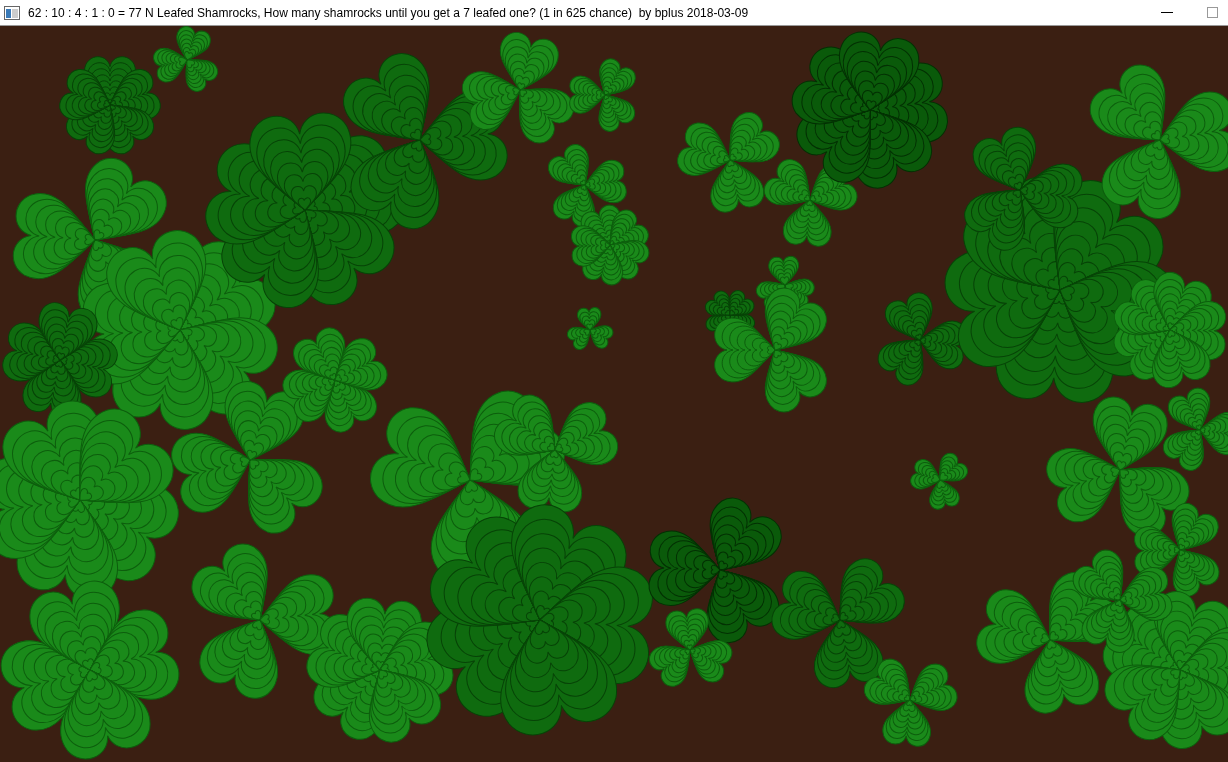 The width and height of the screenshot is (1228, 762). Describe the element at coordinates (388, 13) in the screenshot. I see `window-title: 62 : 10 : 4 : 1 : 0 = 77 N Leafed Shamrocks, How many shamrocks until you get a 7 leafed one? (1 in 625 chance) by bplus 2018-03-09` at that location.